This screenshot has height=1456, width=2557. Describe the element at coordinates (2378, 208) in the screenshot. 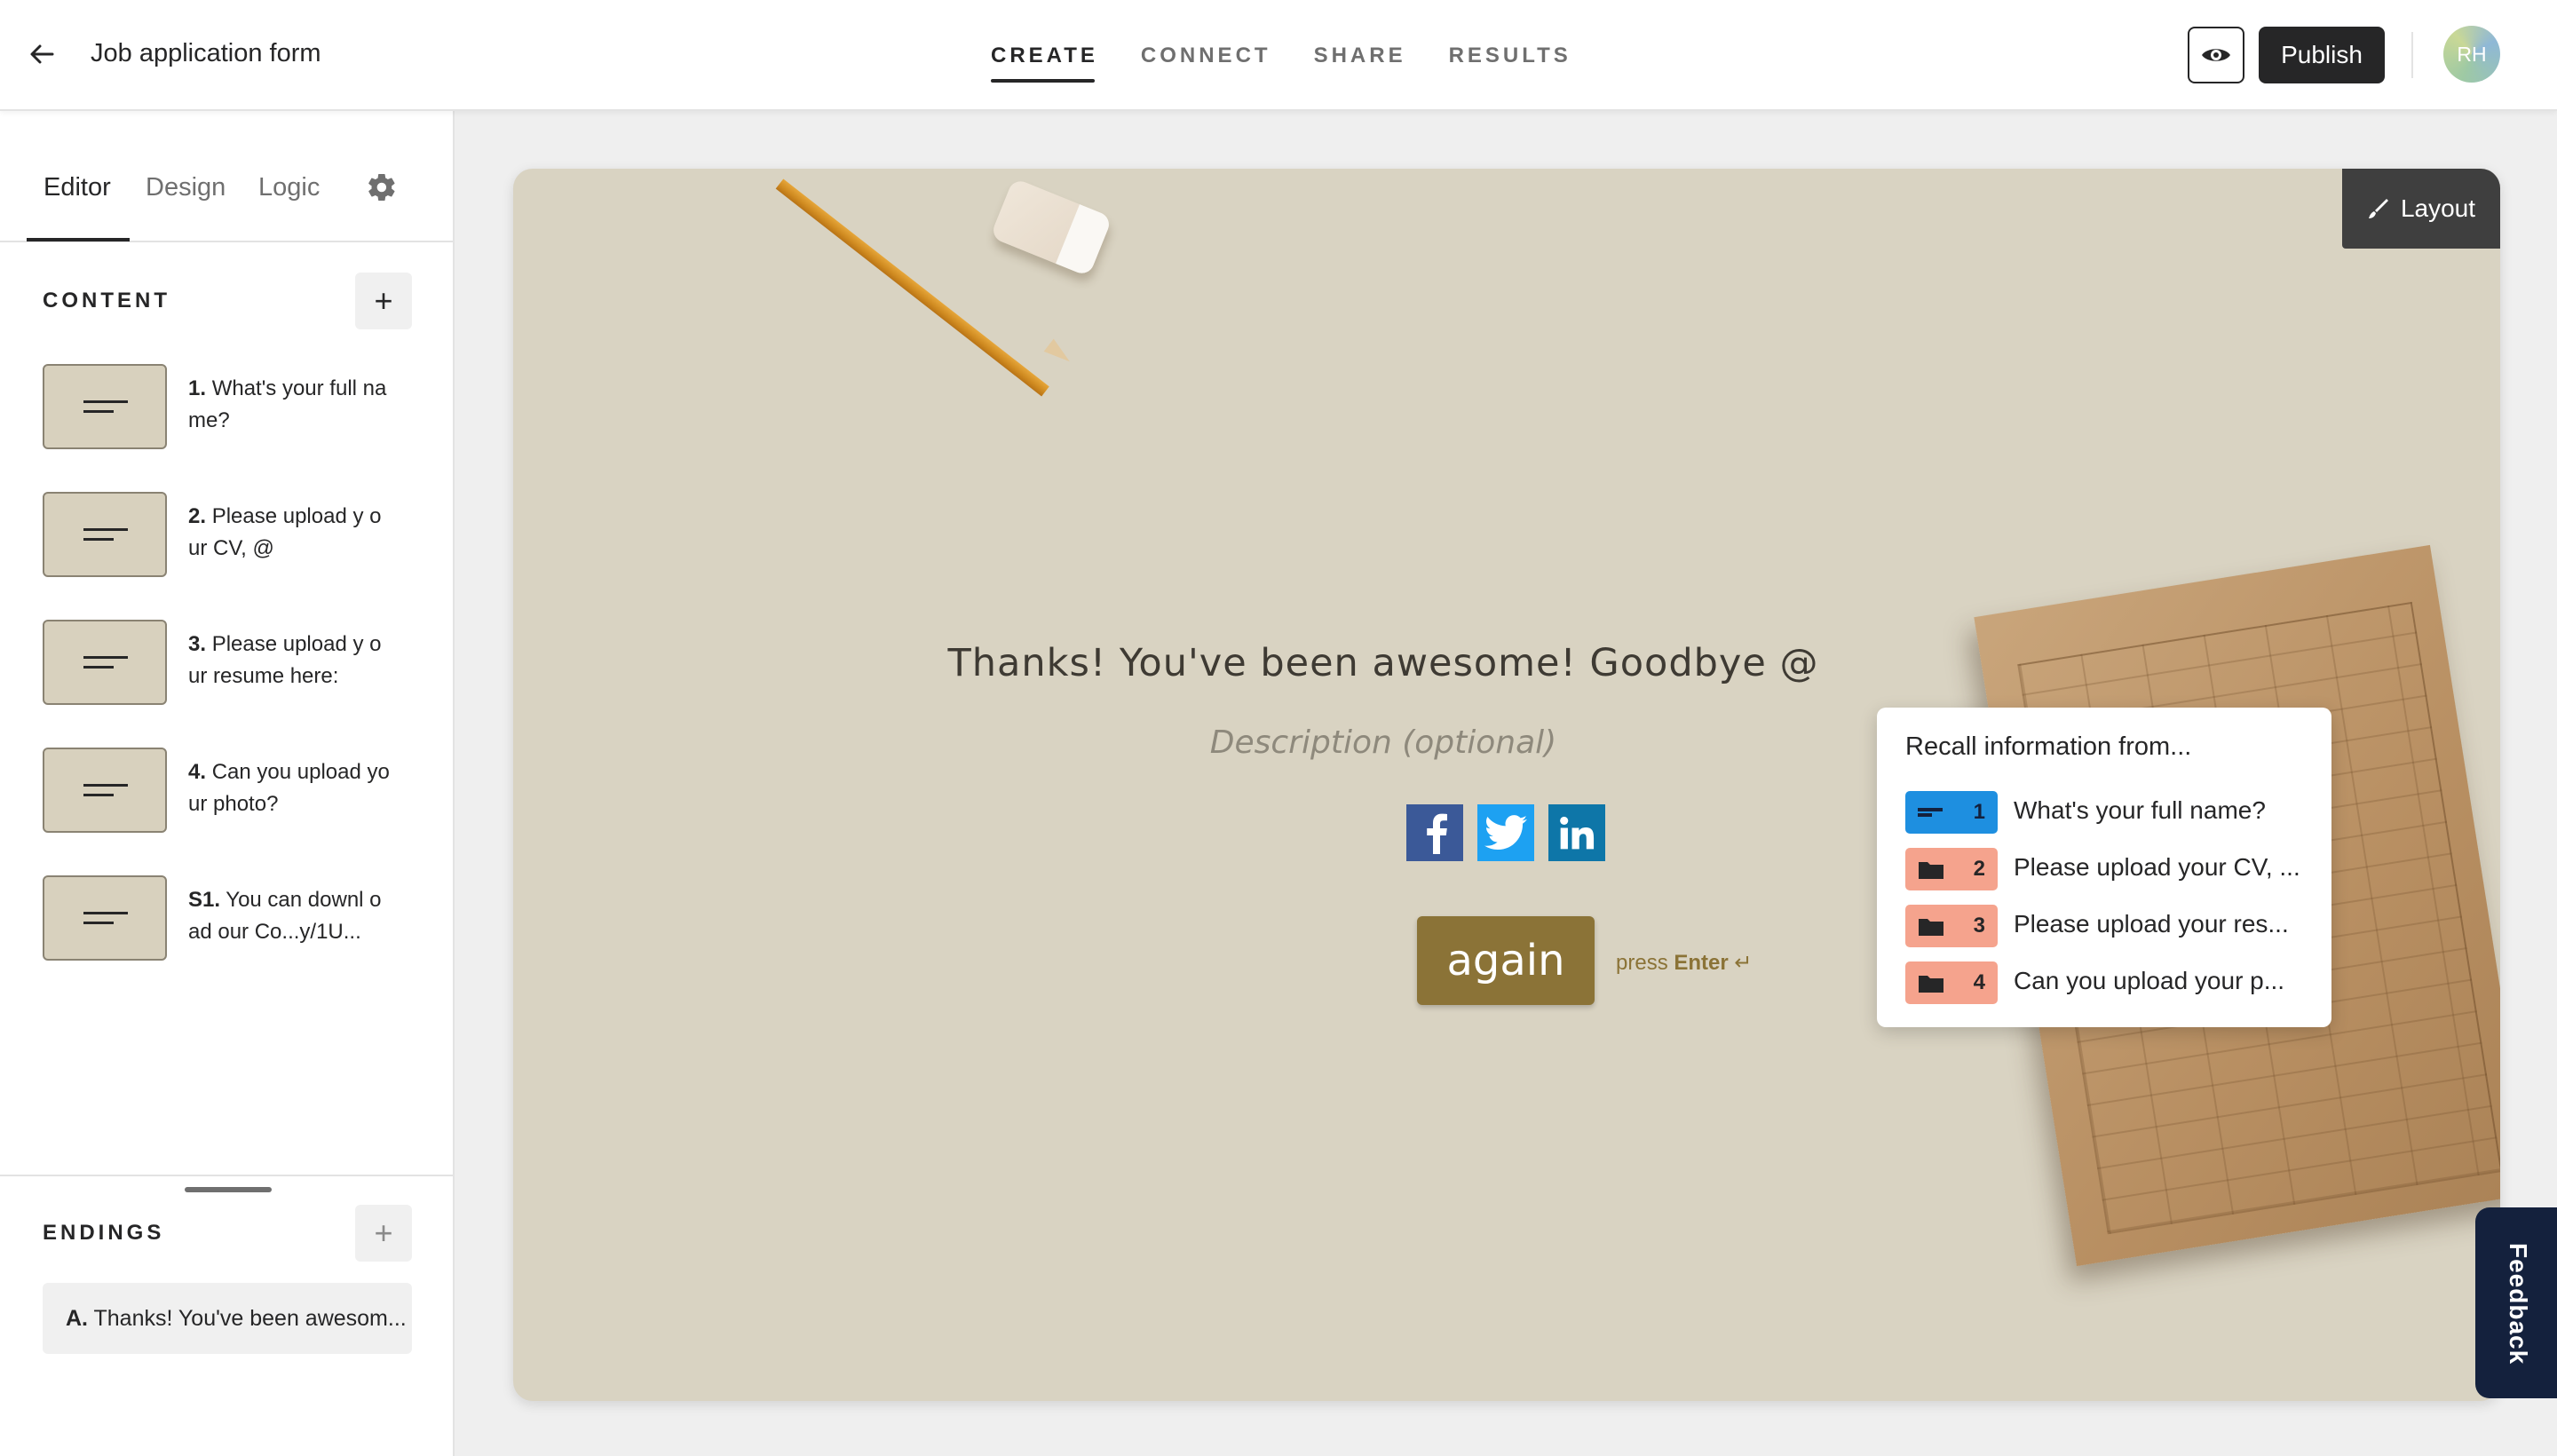

I see `brush-icon` at that location.